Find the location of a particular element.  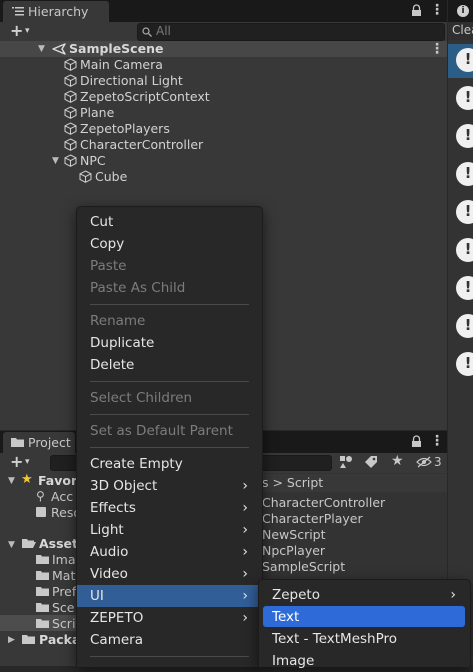

file-item: CharacterController is located at coordinates (323, 502).